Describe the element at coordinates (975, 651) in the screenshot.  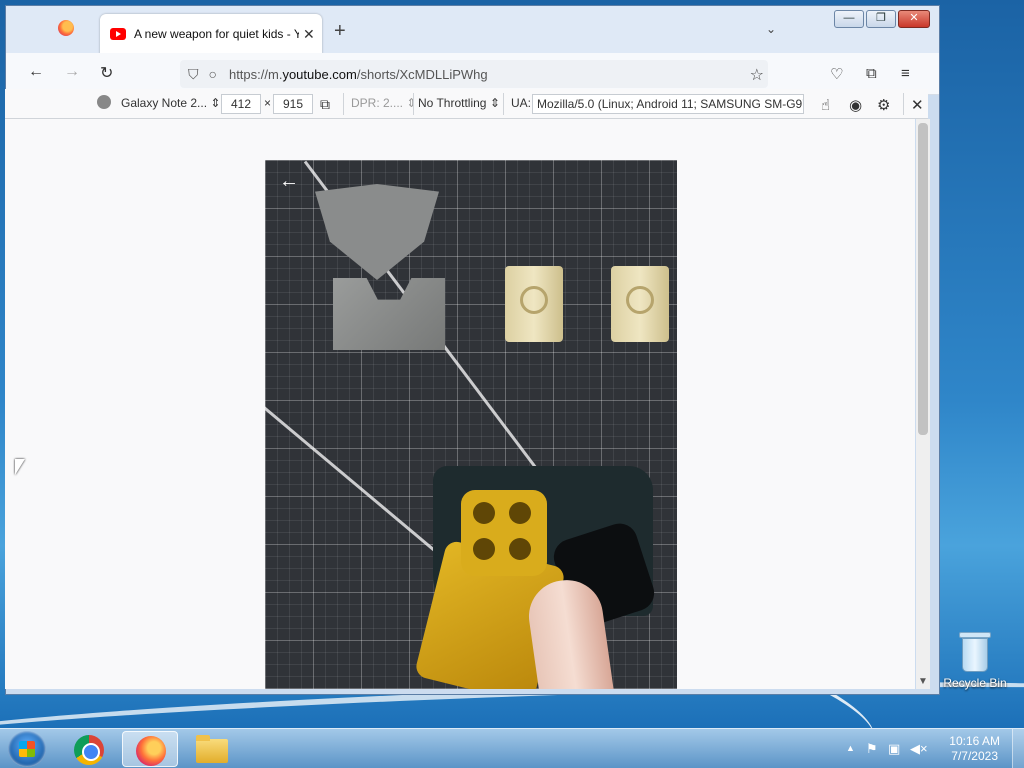
I see `recycle-bin-icon` at that location.